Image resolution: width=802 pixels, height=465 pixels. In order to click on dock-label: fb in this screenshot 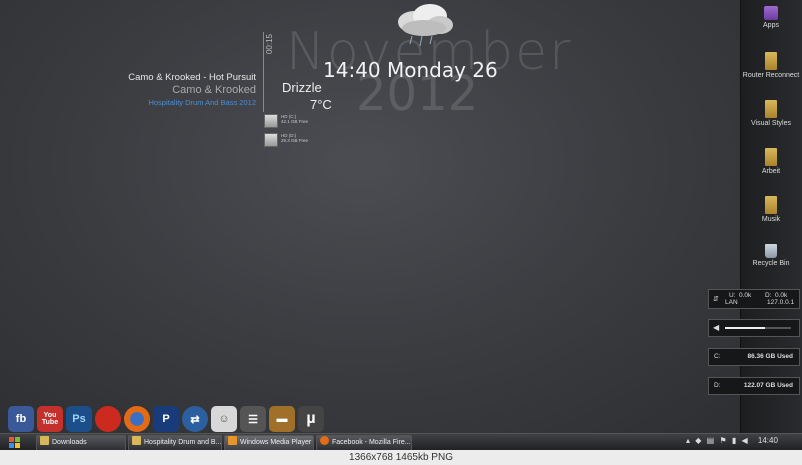, I will do `click(21, 419)`.